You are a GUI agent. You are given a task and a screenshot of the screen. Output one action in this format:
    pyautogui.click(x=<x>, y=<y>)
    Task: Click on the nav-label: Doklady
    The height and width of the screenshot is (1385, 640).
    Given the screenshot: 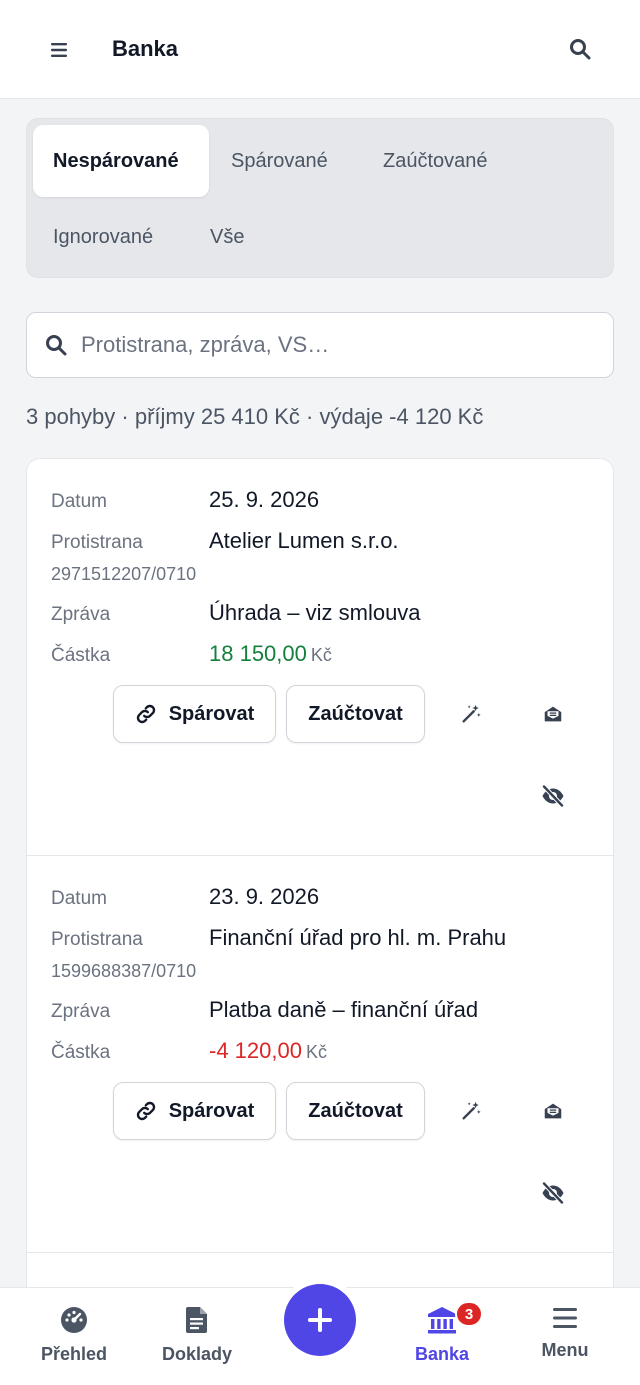 What is the action you would take?
    pyautogui.click(x=197, y=1354)
    